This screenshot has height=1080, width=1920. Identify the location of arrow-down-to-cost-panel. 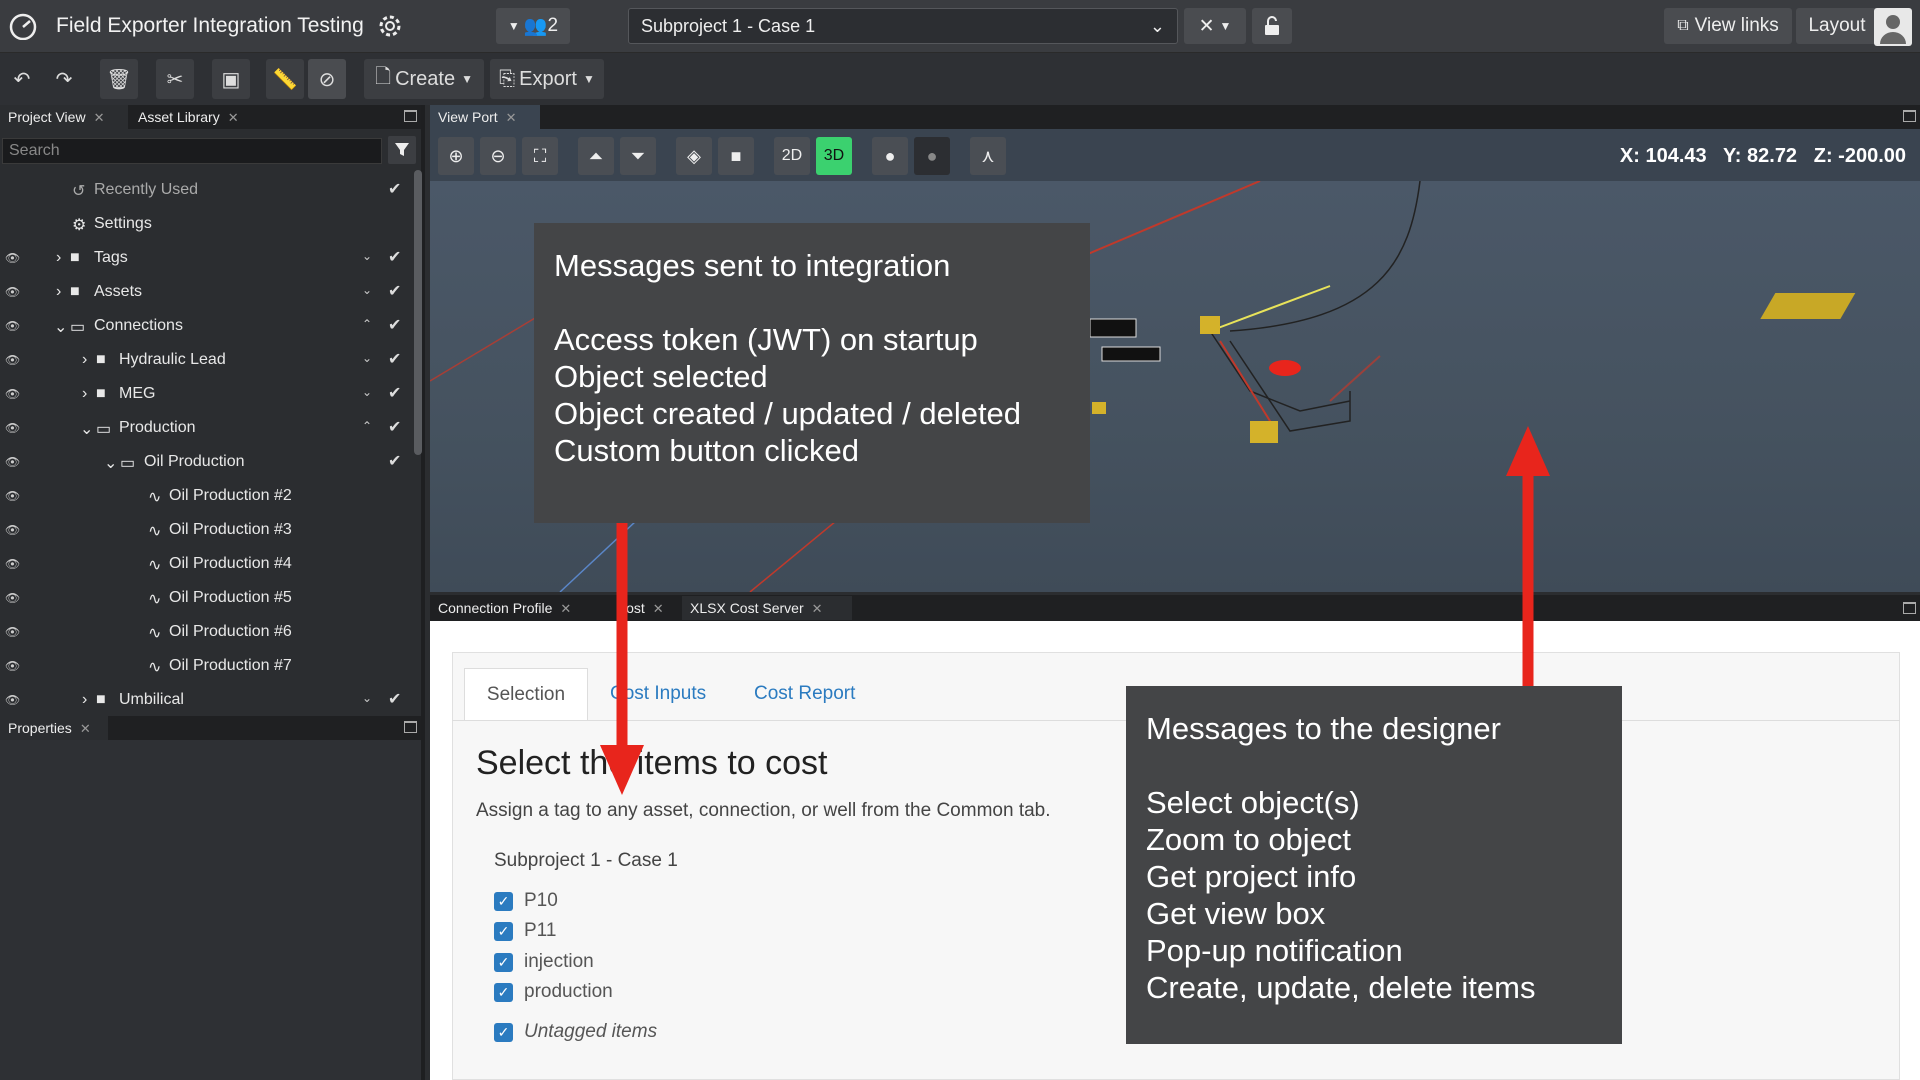
(622, 659).